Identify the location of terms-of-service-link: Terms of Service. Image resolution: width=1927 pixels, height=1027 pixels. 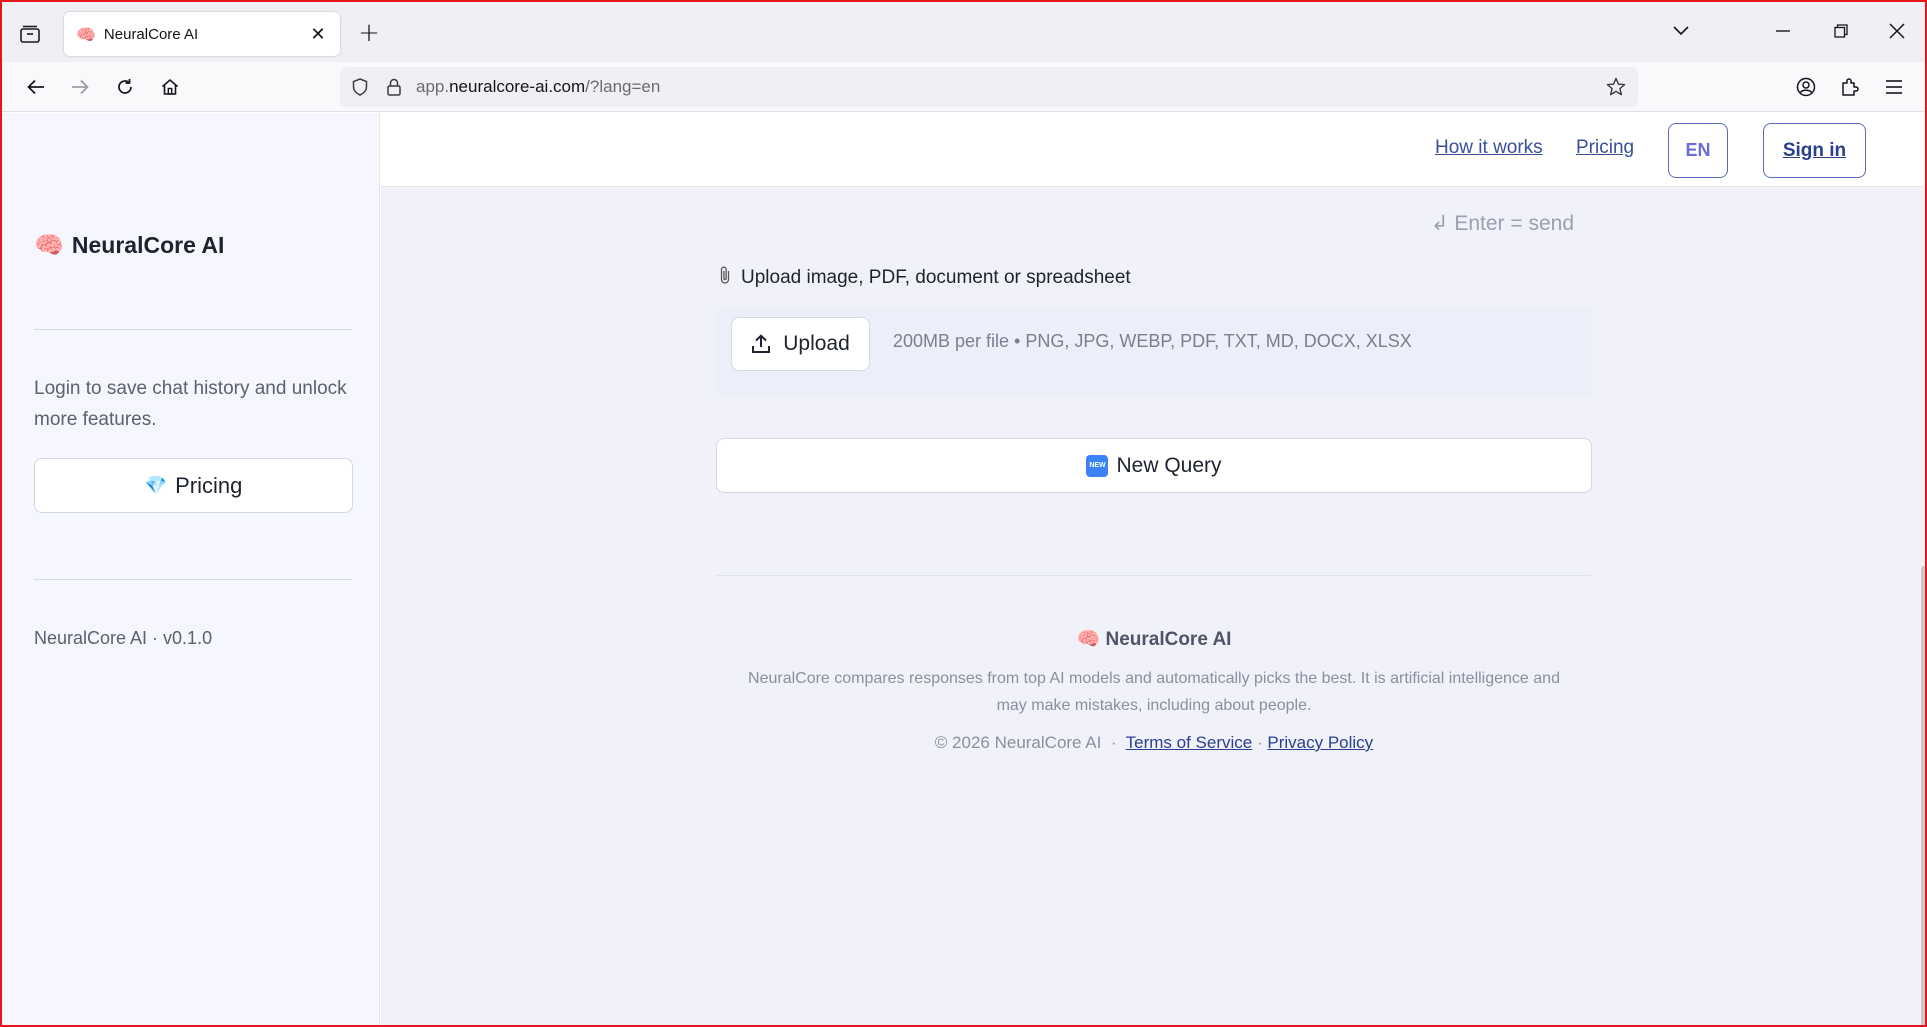
(1189, 742).